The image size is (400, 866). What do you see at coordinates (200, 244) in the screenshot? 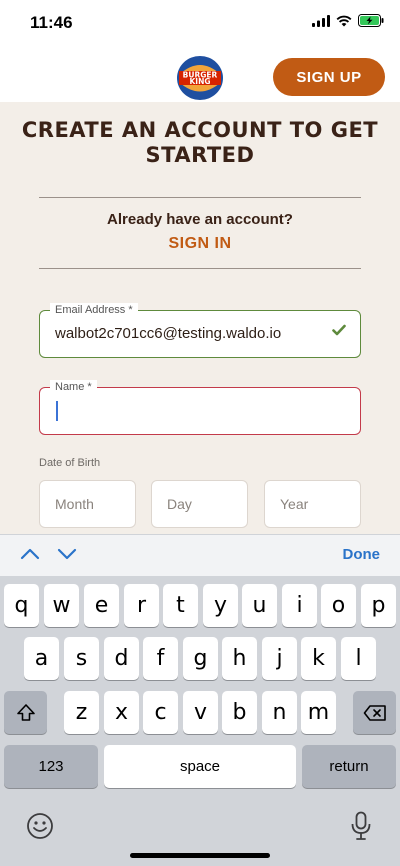
I see `sign-in-link: SIGN IN` at bounding box center [200, 244].